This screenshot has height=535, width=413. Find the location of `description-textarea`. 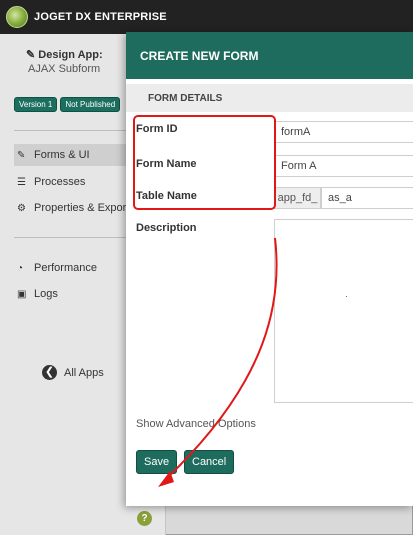

description-textarea is located at coordinates (343, 311).